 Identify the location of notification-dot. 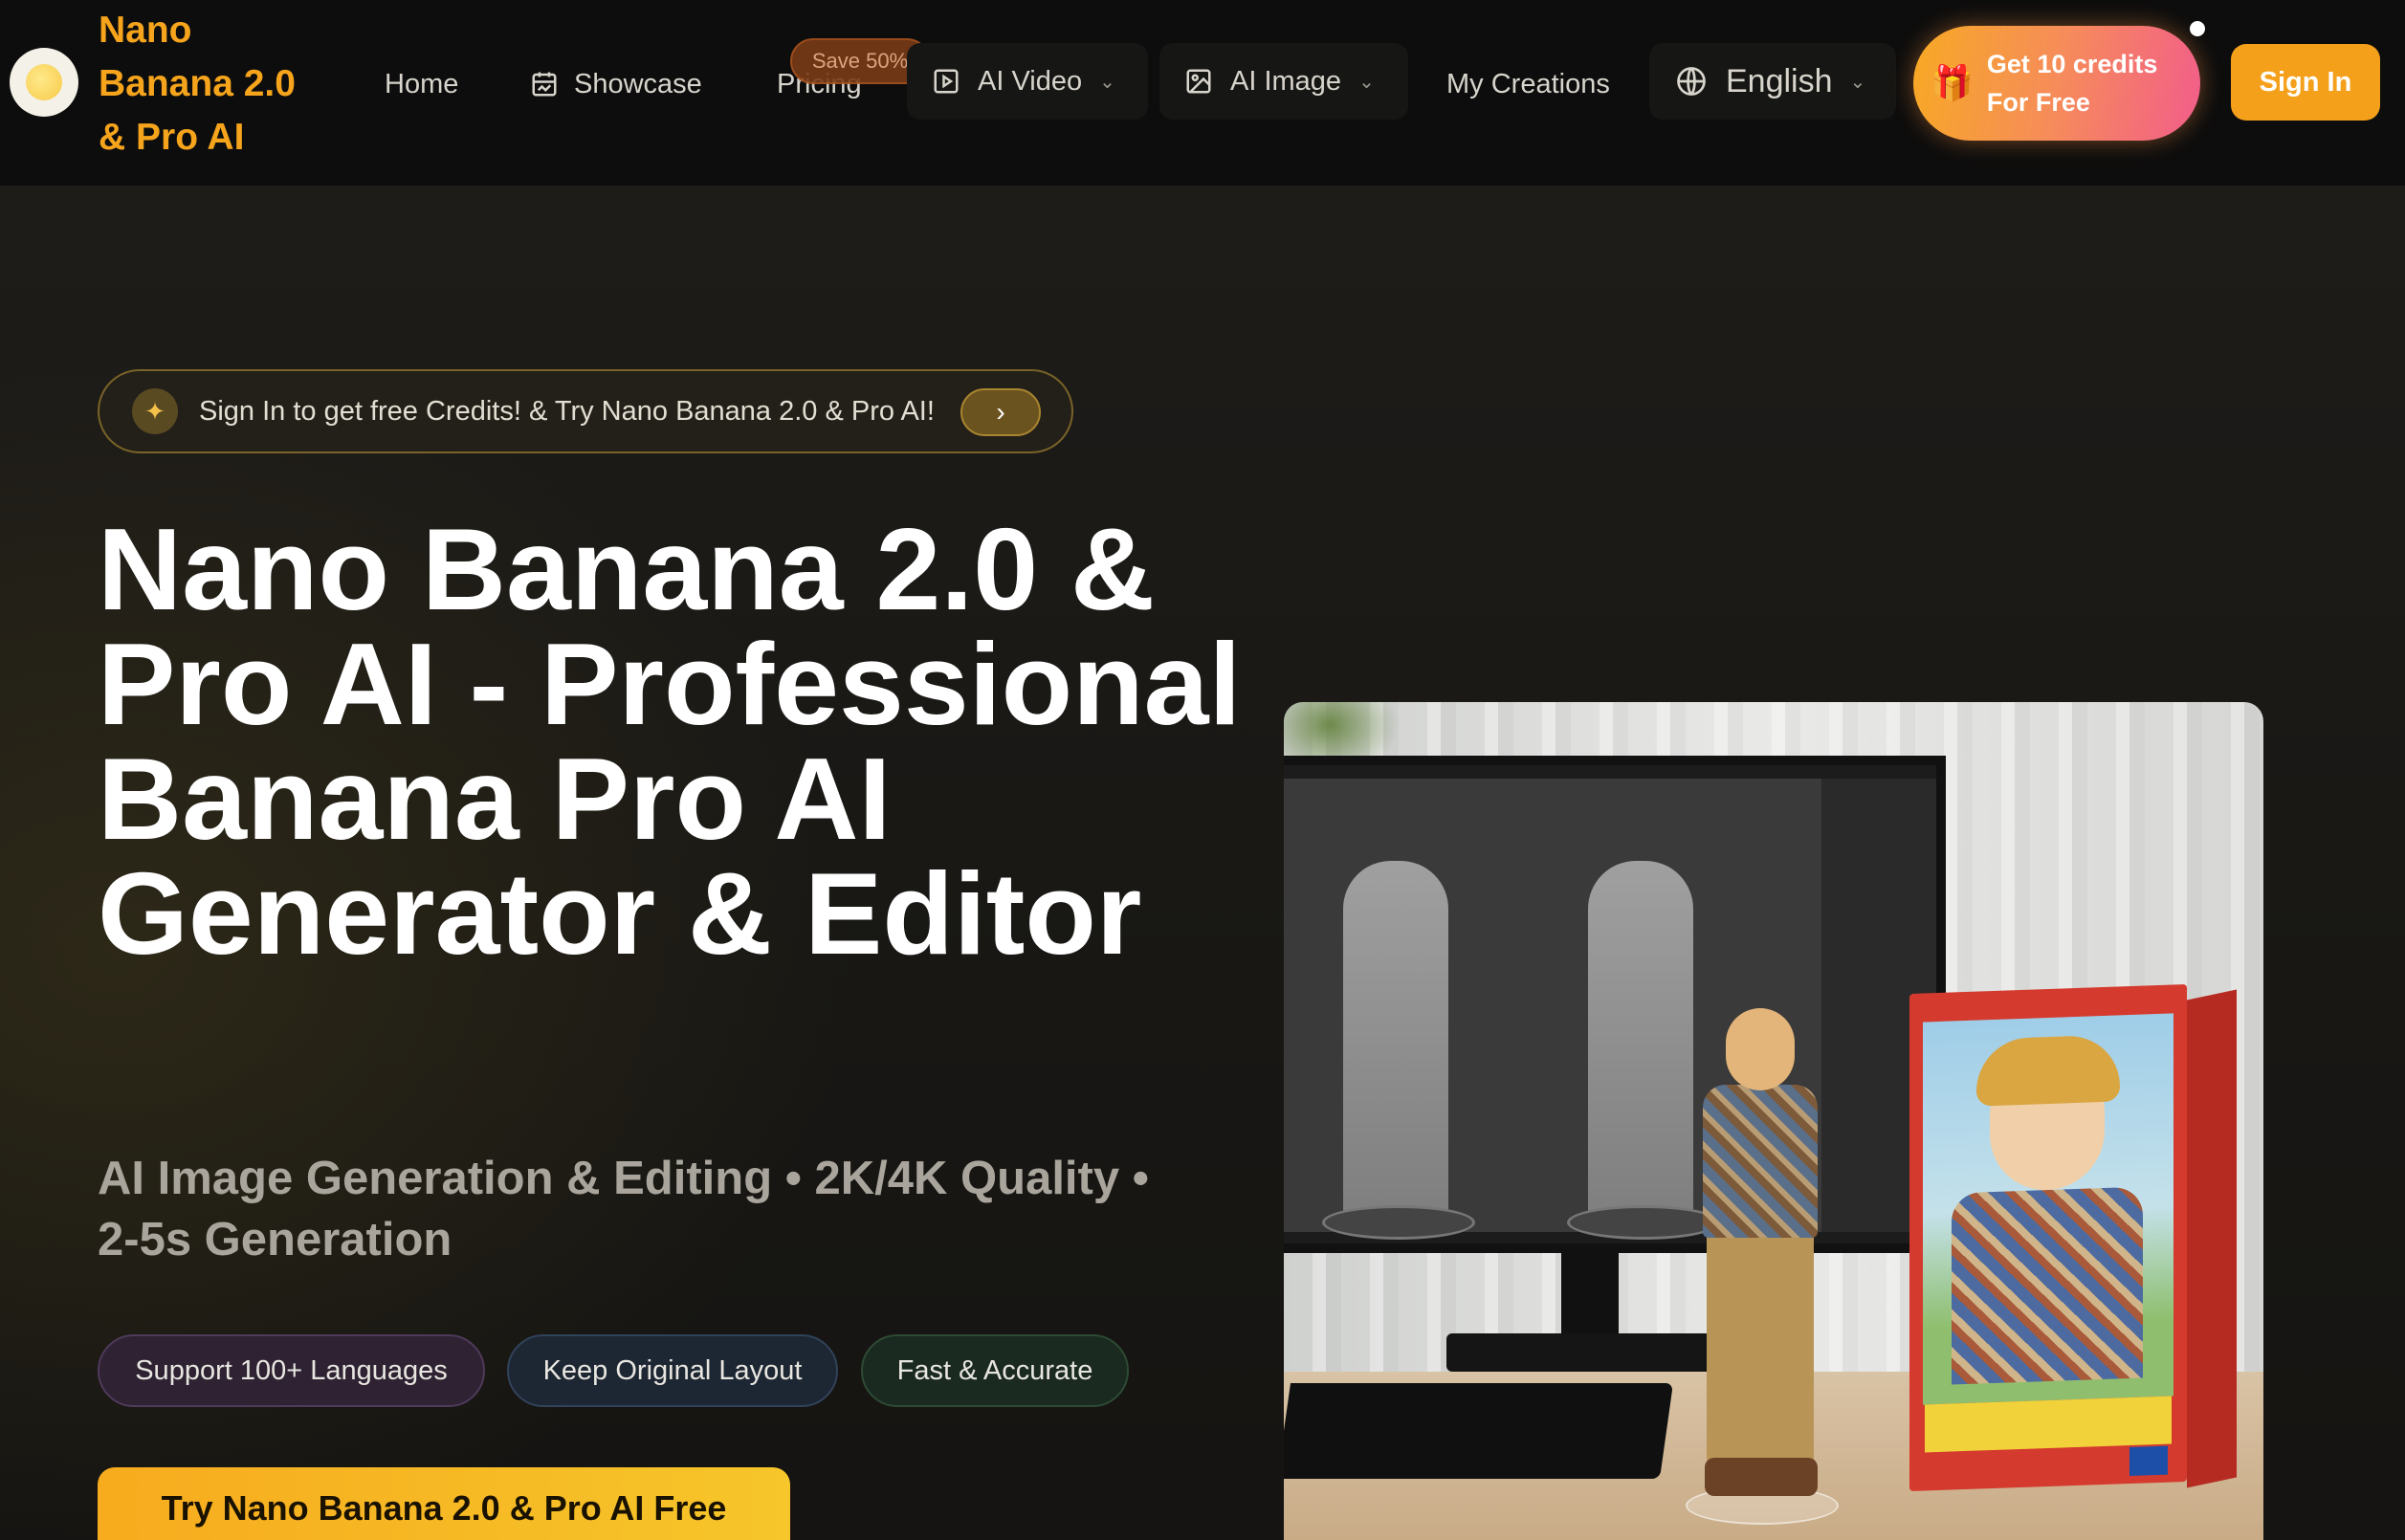
(2197, 28).